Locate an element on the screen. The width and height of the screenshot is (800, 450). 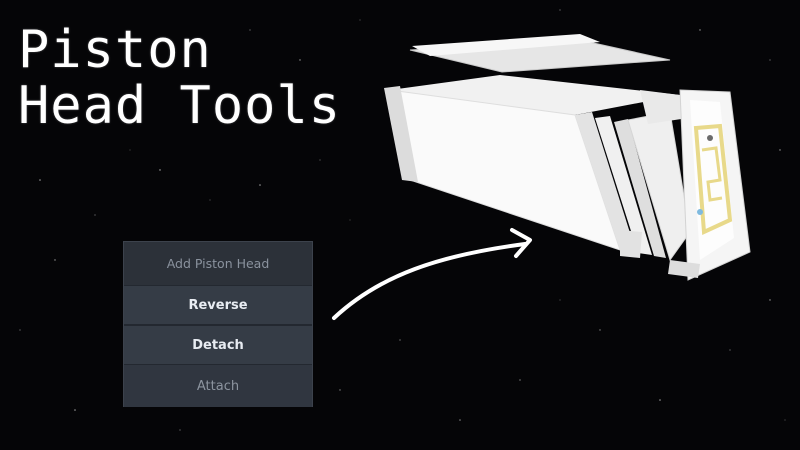
menu-item-detach: Detach is located at coordinates (218, 345).